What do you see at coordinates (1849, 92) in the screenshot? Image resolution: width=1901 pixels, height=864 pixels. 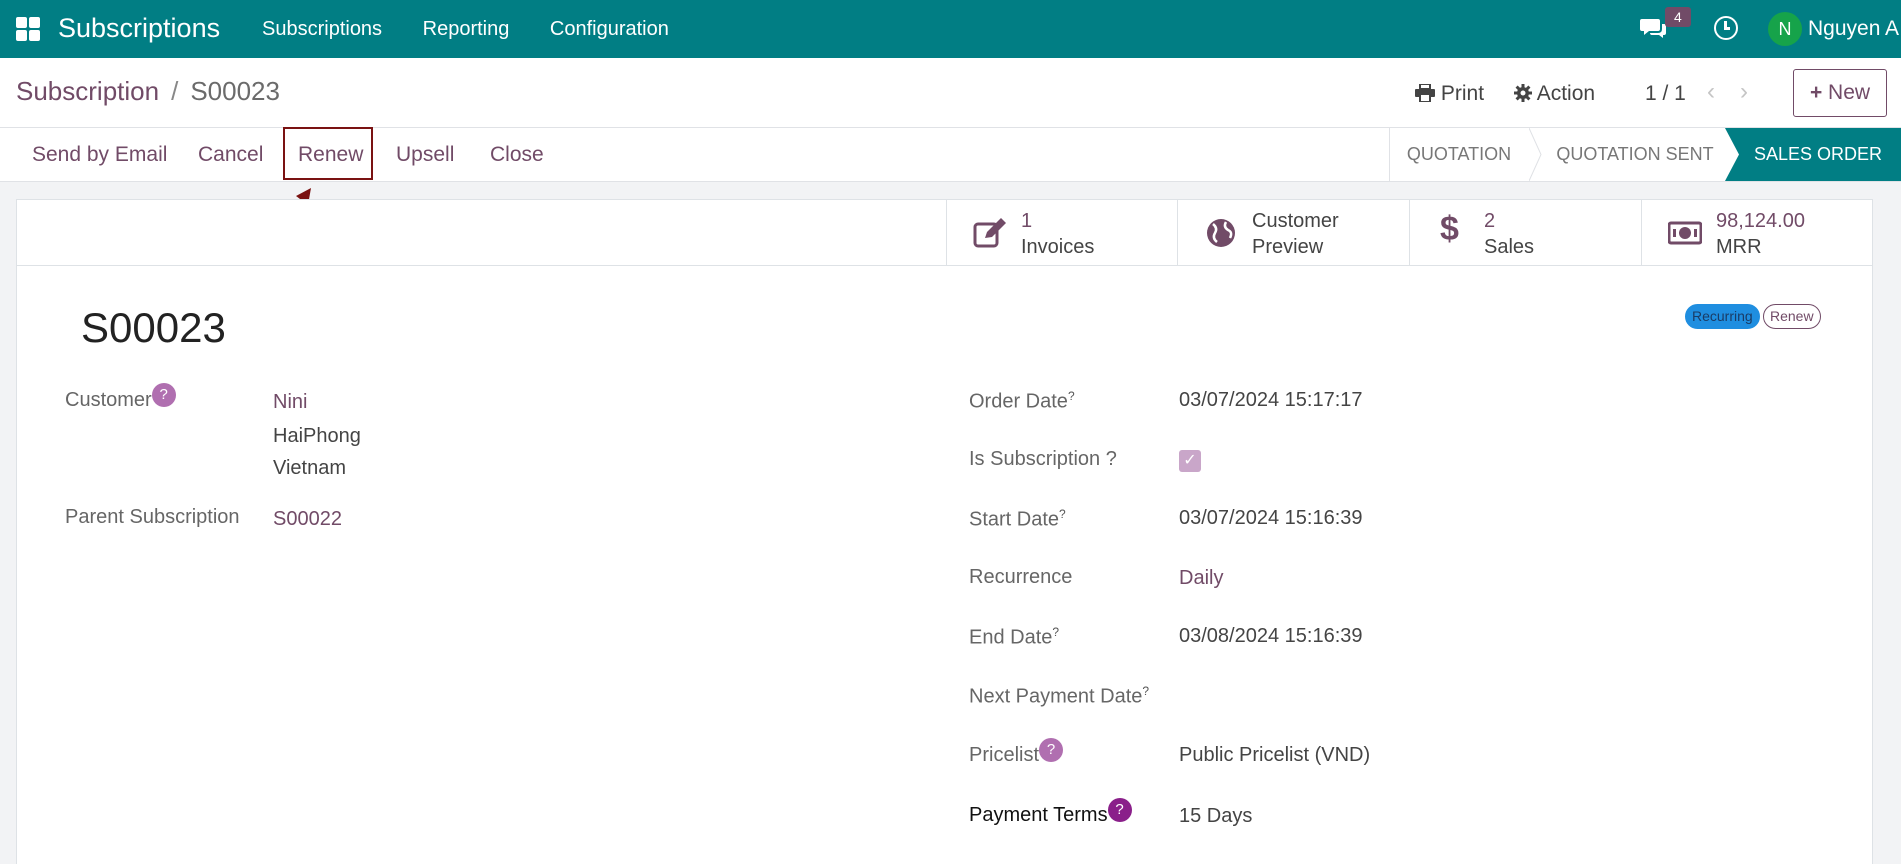 I see `new-label: New` at bounding box center [1849, 92].